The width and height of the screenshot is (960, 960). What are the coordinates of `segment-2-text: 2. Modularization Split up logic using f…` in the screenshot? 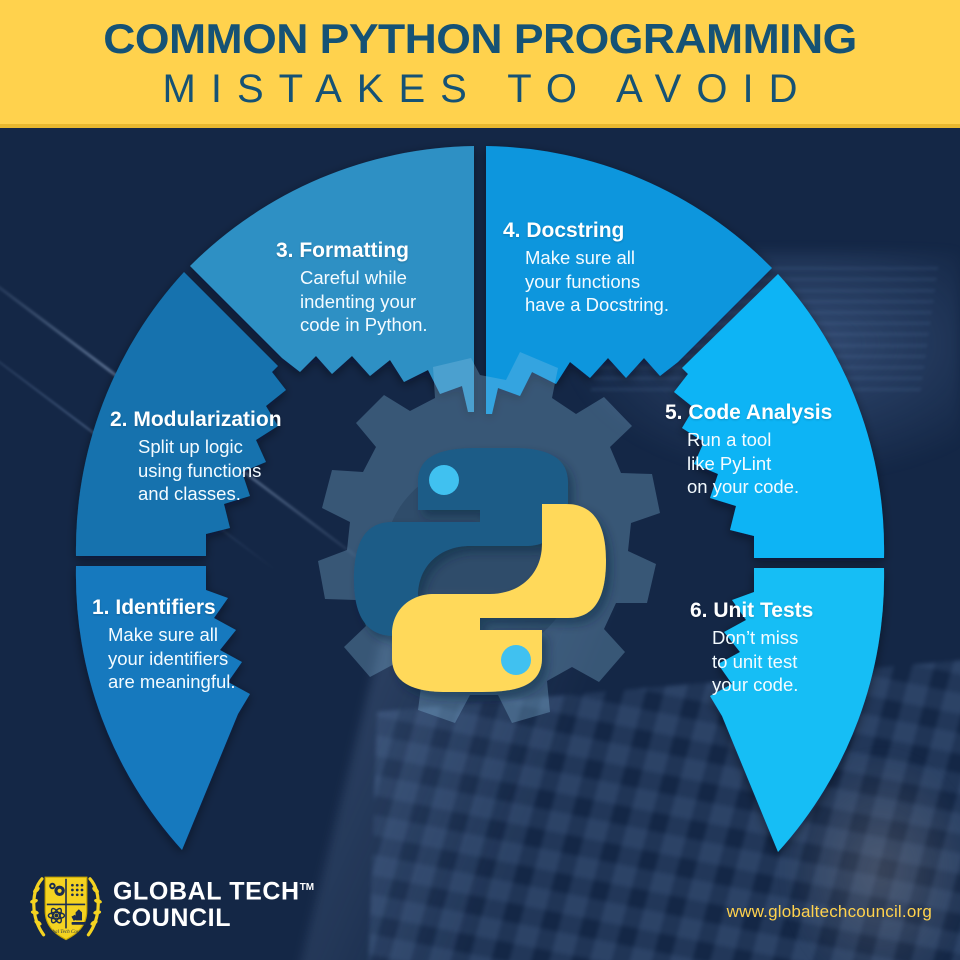 It's located at (196, 456).